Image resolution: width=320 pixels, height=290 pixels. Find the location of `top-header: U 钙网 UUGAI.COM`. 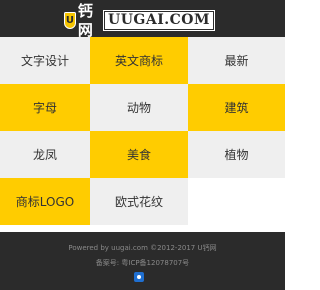

top-header: U 钙网 UUGAI.COM is located at coordinates (142, 19).